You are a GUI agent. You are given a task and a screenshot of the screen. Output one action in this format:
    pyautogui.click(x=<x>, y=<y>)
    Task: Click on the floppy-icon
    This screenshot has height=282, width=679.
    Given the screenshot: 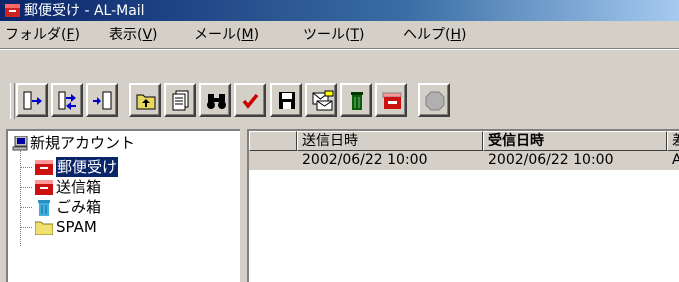 What is the action you would take?
    pyautogui.click(x=287, y=100)
    